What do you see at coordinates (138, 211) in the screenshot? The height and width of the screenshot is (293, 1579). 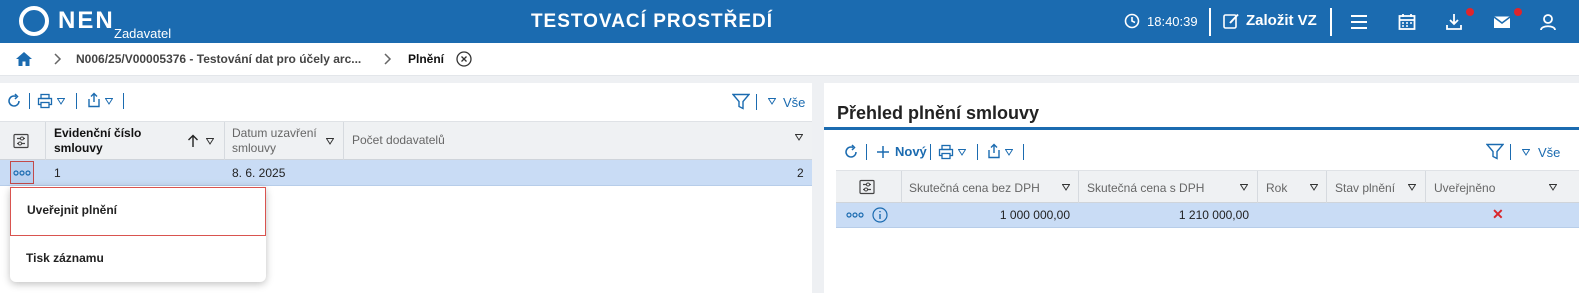 I see `menu-item-publish: Uveřejnit plnění` at bounding box center [138, 211].